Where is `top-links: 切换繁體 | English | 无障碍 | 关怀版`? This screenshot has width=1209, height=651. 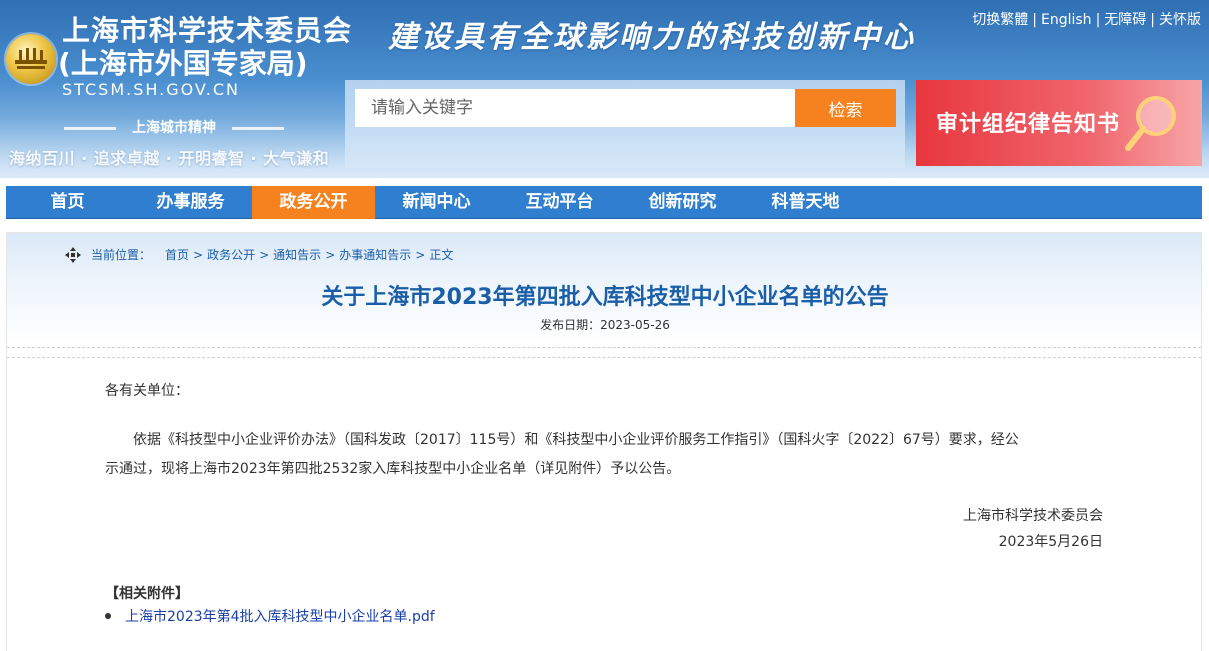 top-links: 切换繁體 | English | 无障碍 | 关怀版 is located at coordinates (1086, 20).